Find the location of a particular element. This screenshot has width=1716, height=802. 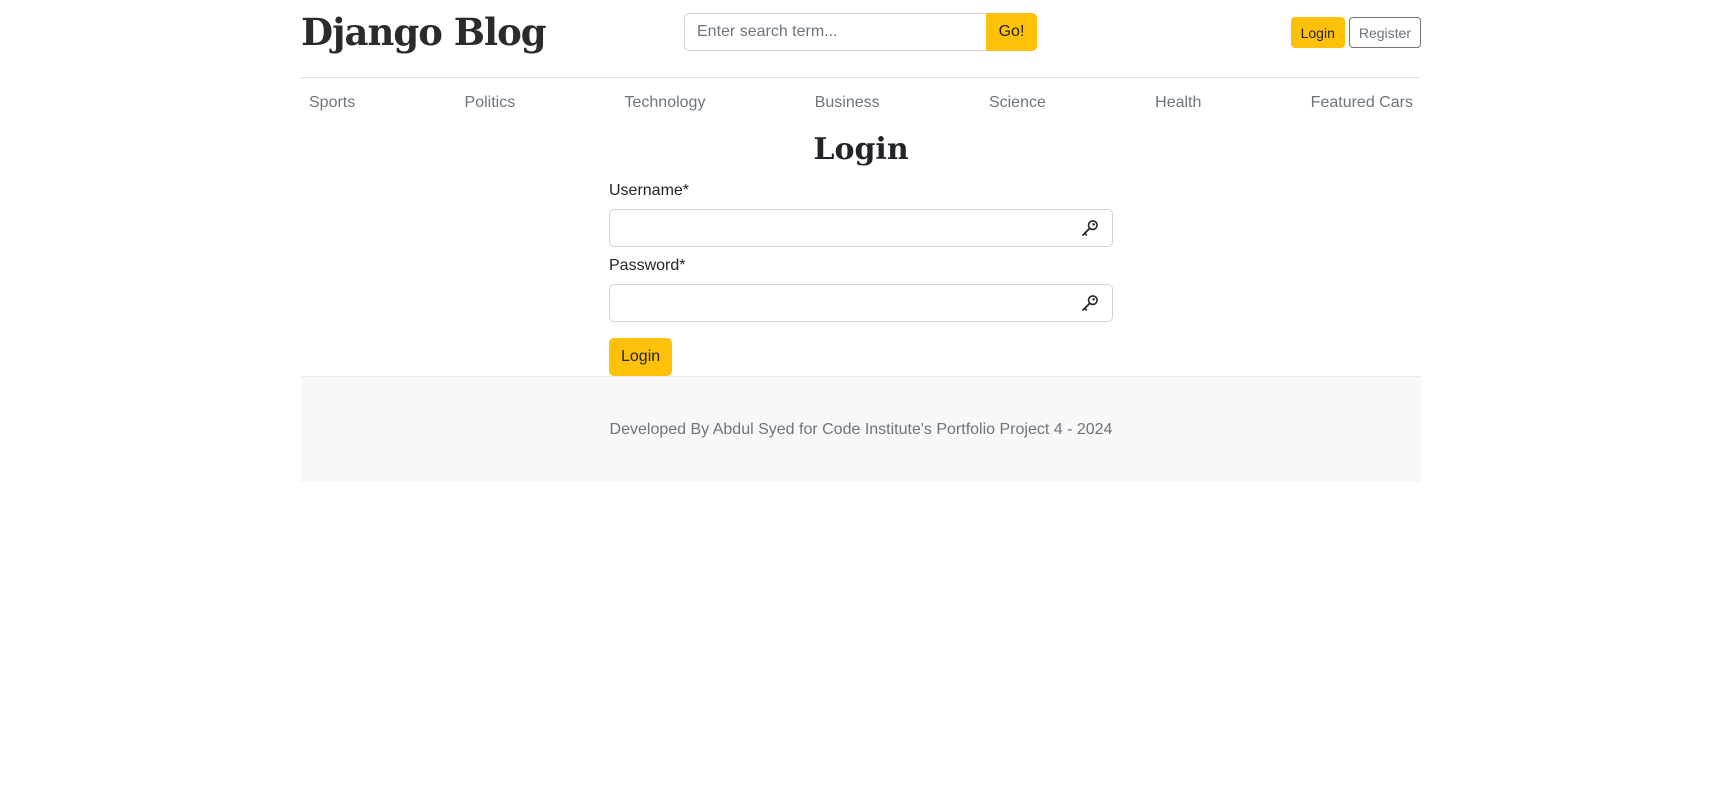

nav-item-sports: Sports is located at coordinates (332, 103).